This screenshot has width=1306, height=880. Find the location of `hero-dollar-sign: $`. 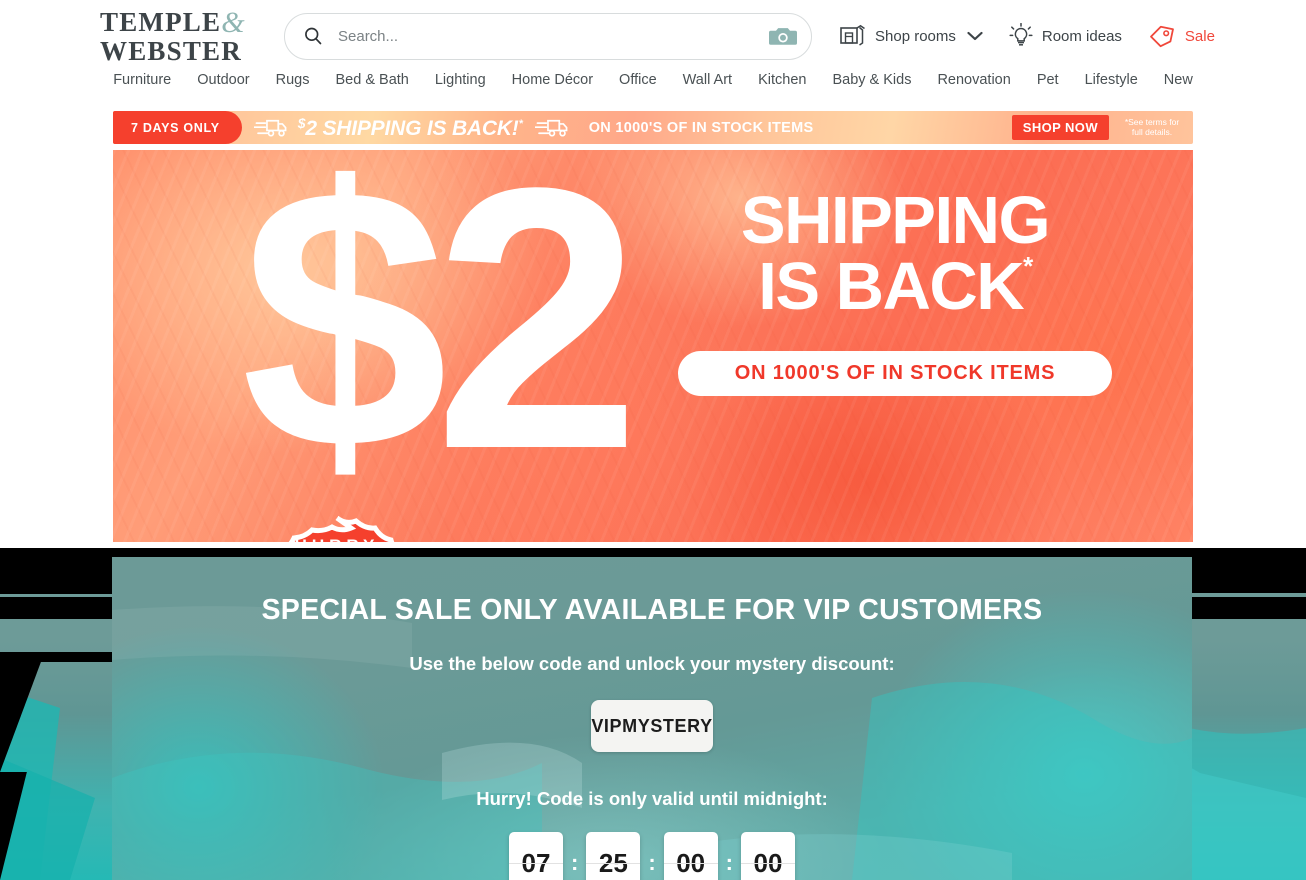

hero-dollar-sign: $ is located at coordinates (344, 338).